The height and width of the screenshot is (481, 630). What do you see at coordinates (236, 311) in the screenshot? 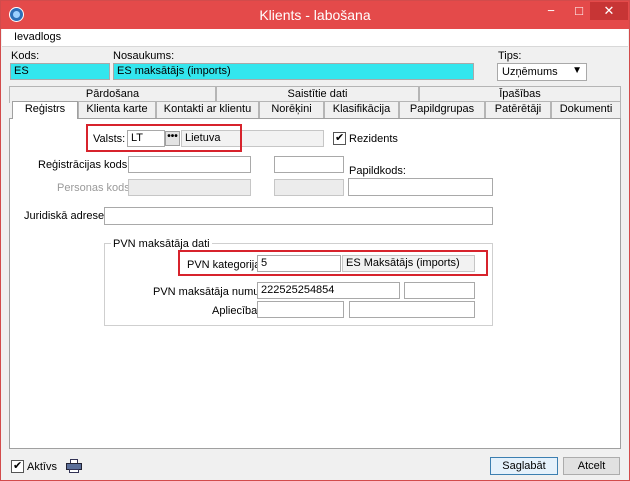
I see `apliecibas-label: Apliecība:` at bounding box center [236, 311].